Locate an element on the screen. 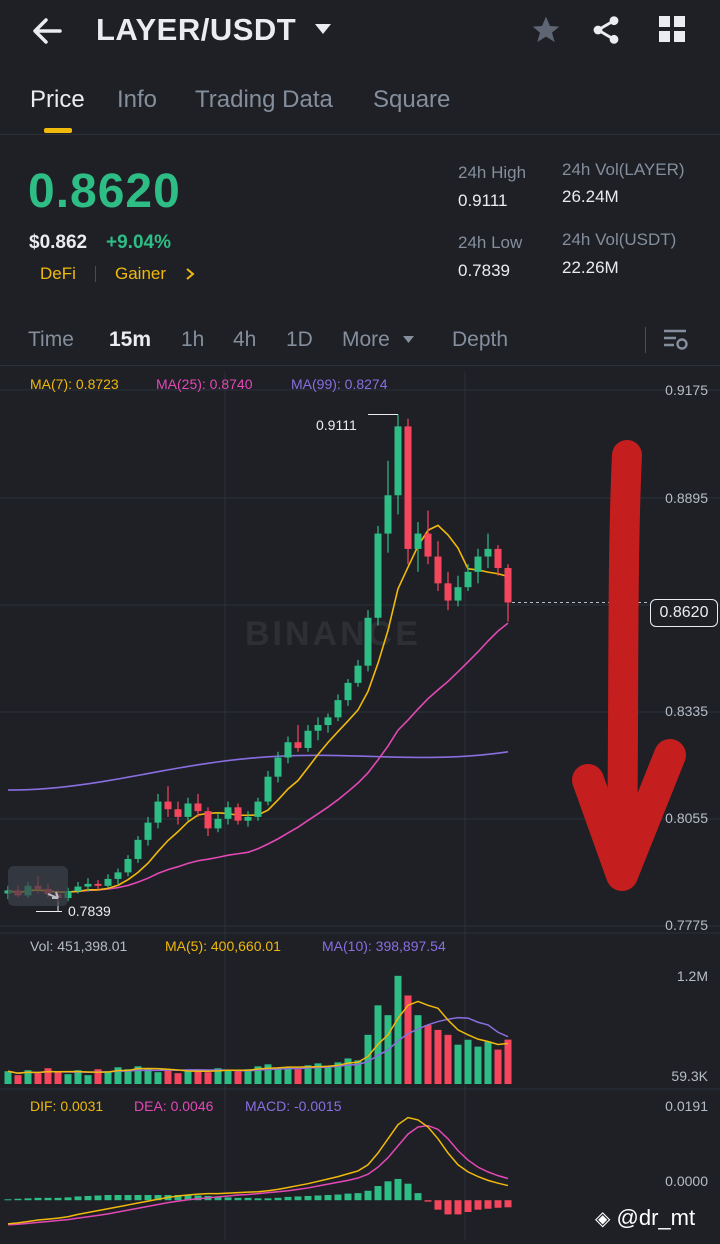 This screenshot has width=720, height=1244. interval-time: Time is located at coordinates (51, 340).